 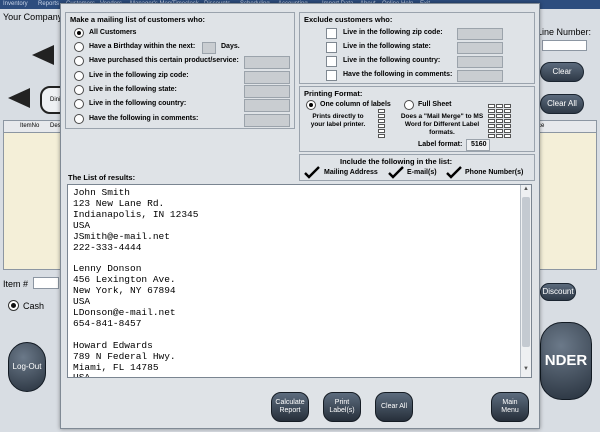 What do you see at coordinates (230, 46) in the screenshot?
I see `days-suffix: Days.` at bounding box center [230, 46].